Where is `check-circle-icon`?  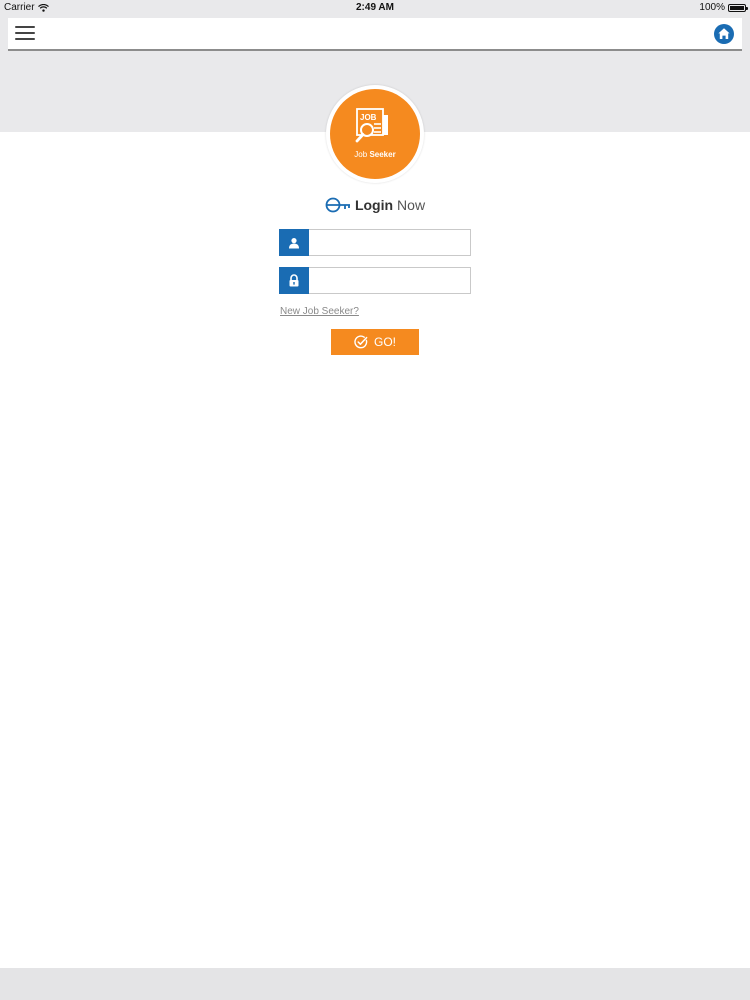
check-circle-icon is located at coordinates (361, 342).